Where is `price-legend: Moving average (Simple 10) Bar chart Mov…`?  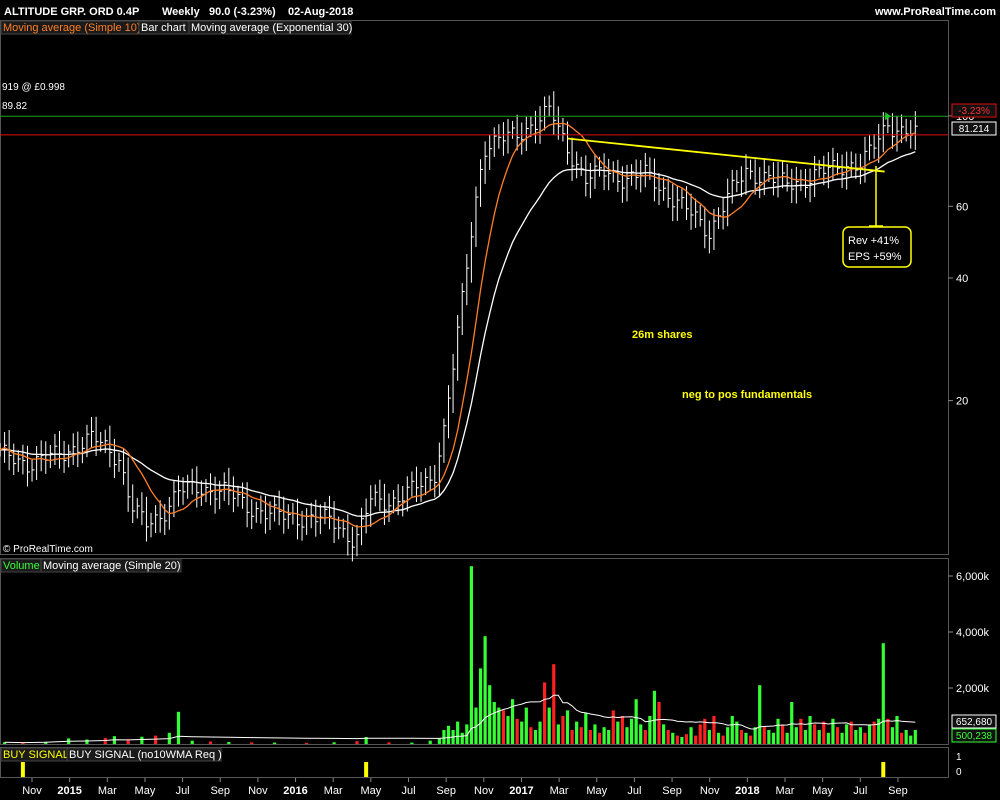 price-legend: Moving average (Simple 10) Bar chart Mov… is located at coordinates (176, 27).